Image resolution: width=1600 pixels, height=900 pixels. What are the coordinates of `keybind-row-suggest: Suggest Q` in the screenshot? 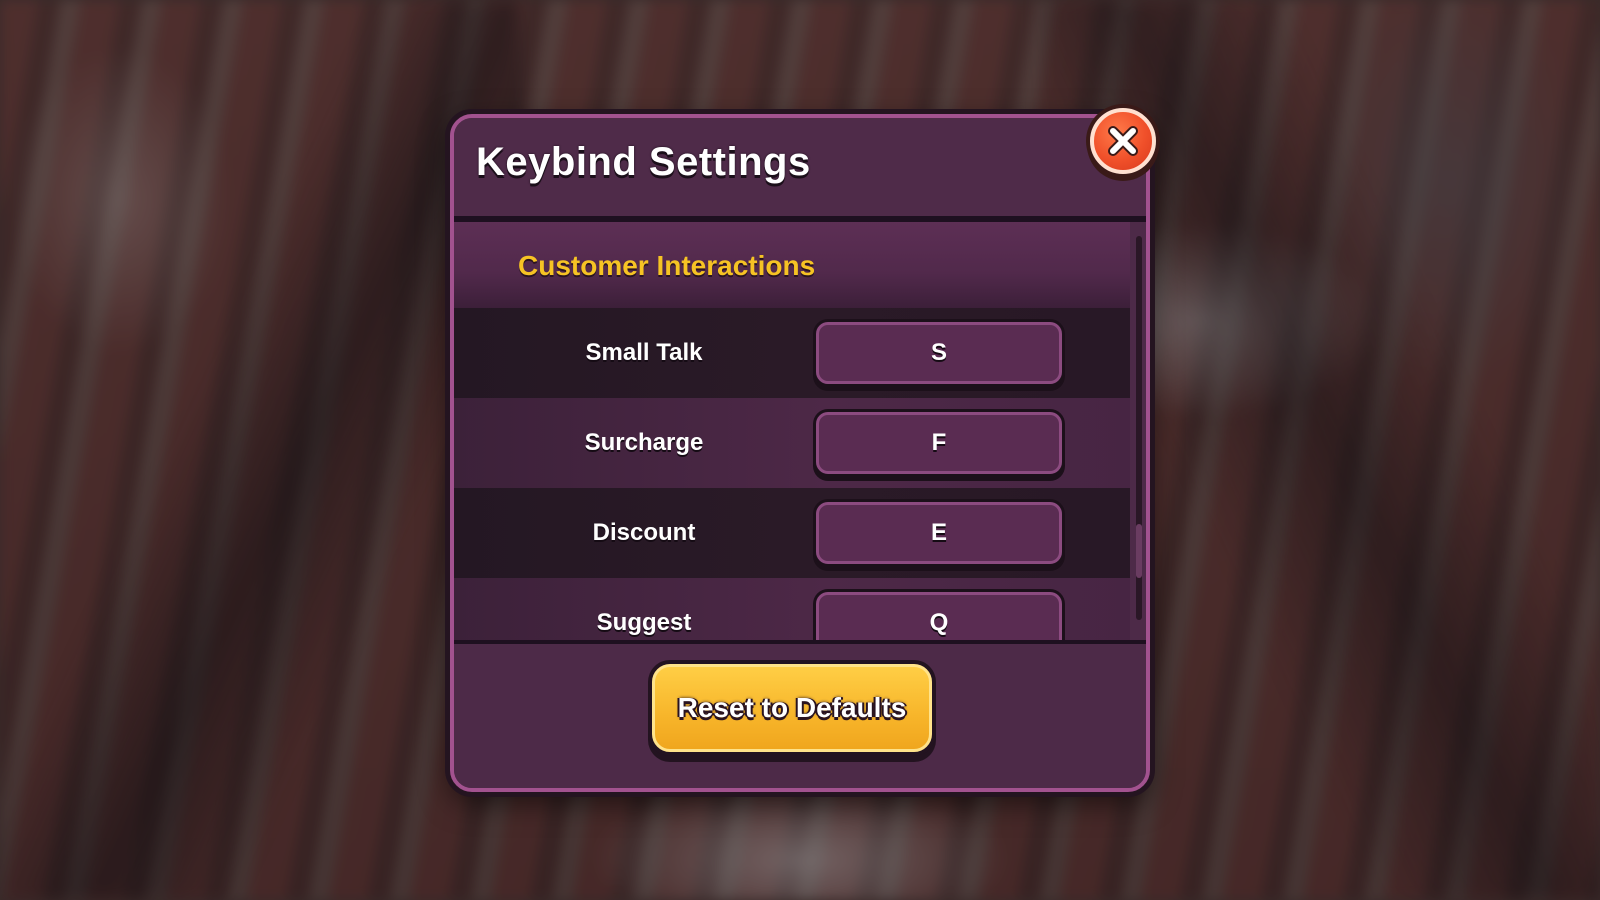 It's located at (792, 610).